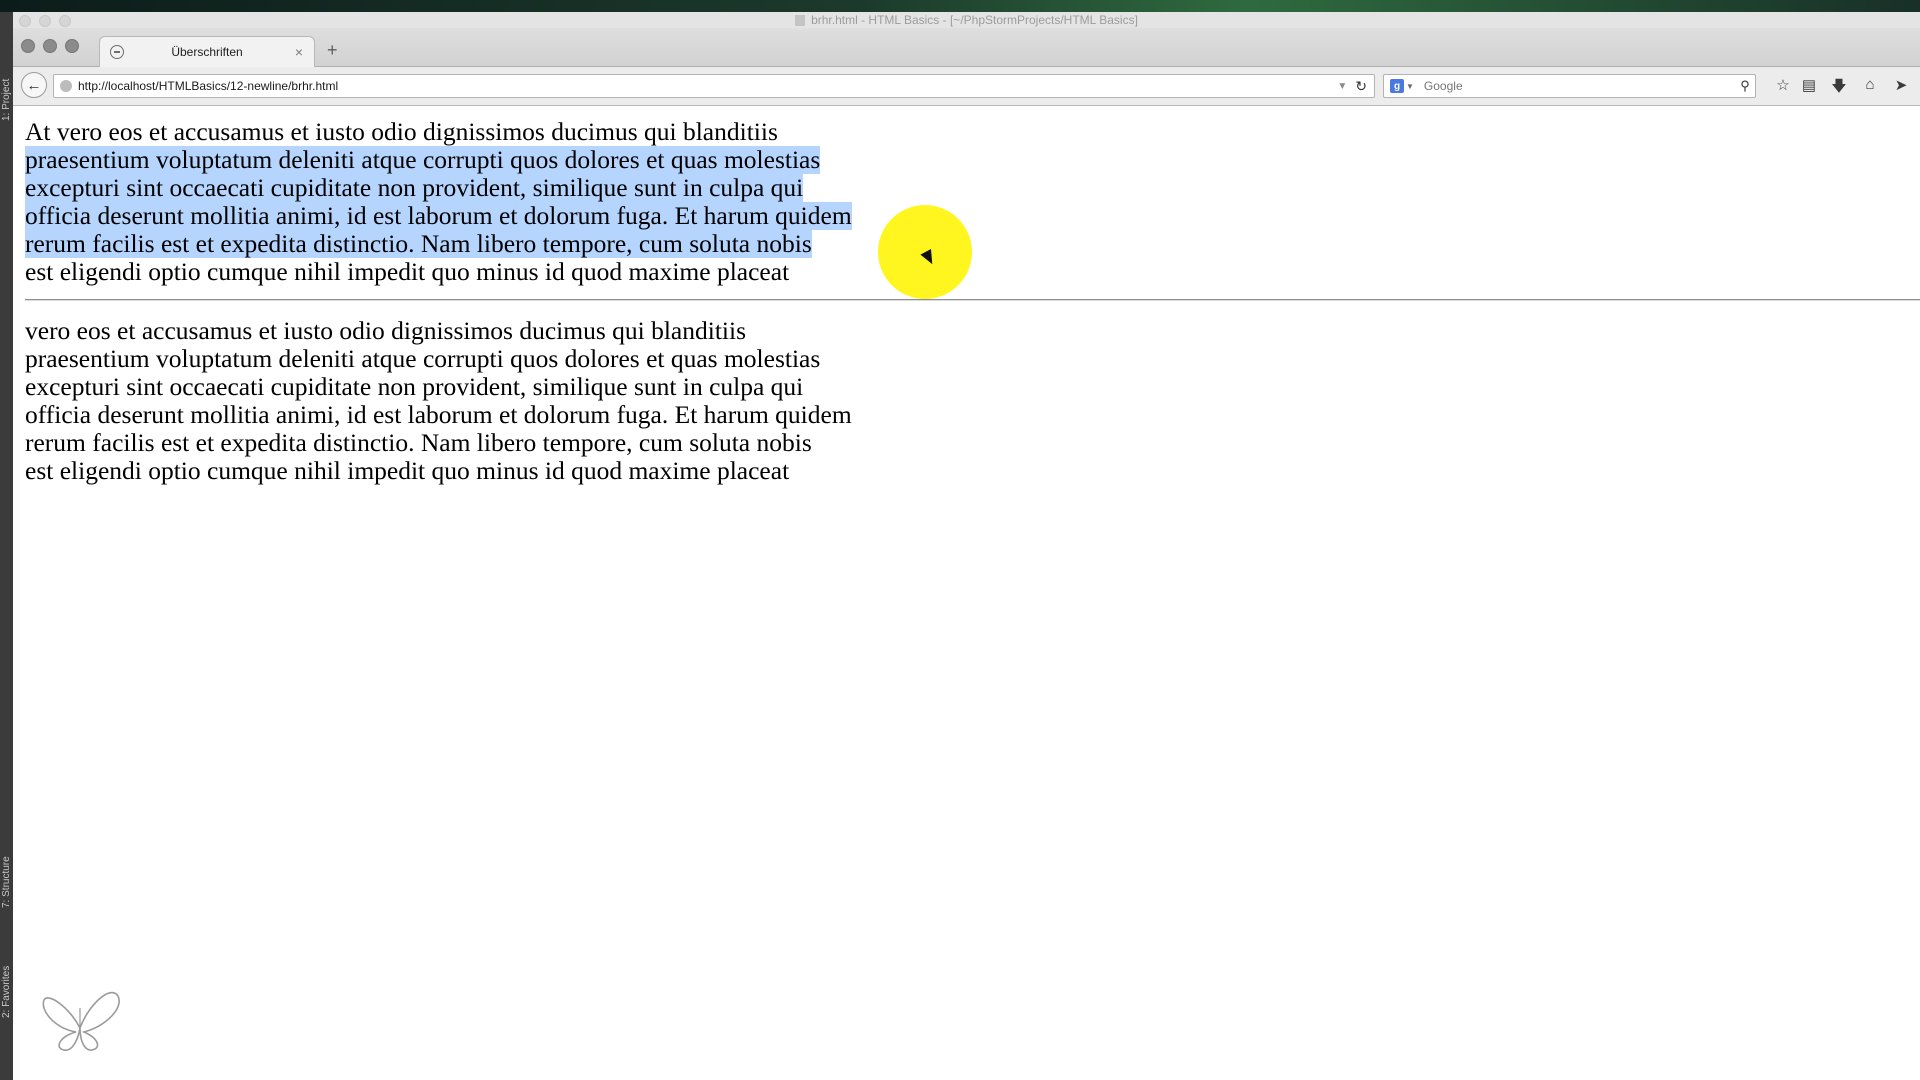  What do you see at coordinates (6, 100) in the screenshot?
I see `ide-tab-project: 1: Project` at bounding box center [6, 100].